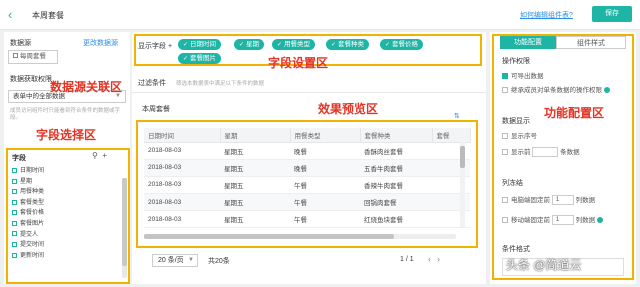 The height and width of the screenshot is (287, 640). I want to click on table-row: 2018-08-03 星期五 午餐 香辣牛肉套餐, so click(307, 185).